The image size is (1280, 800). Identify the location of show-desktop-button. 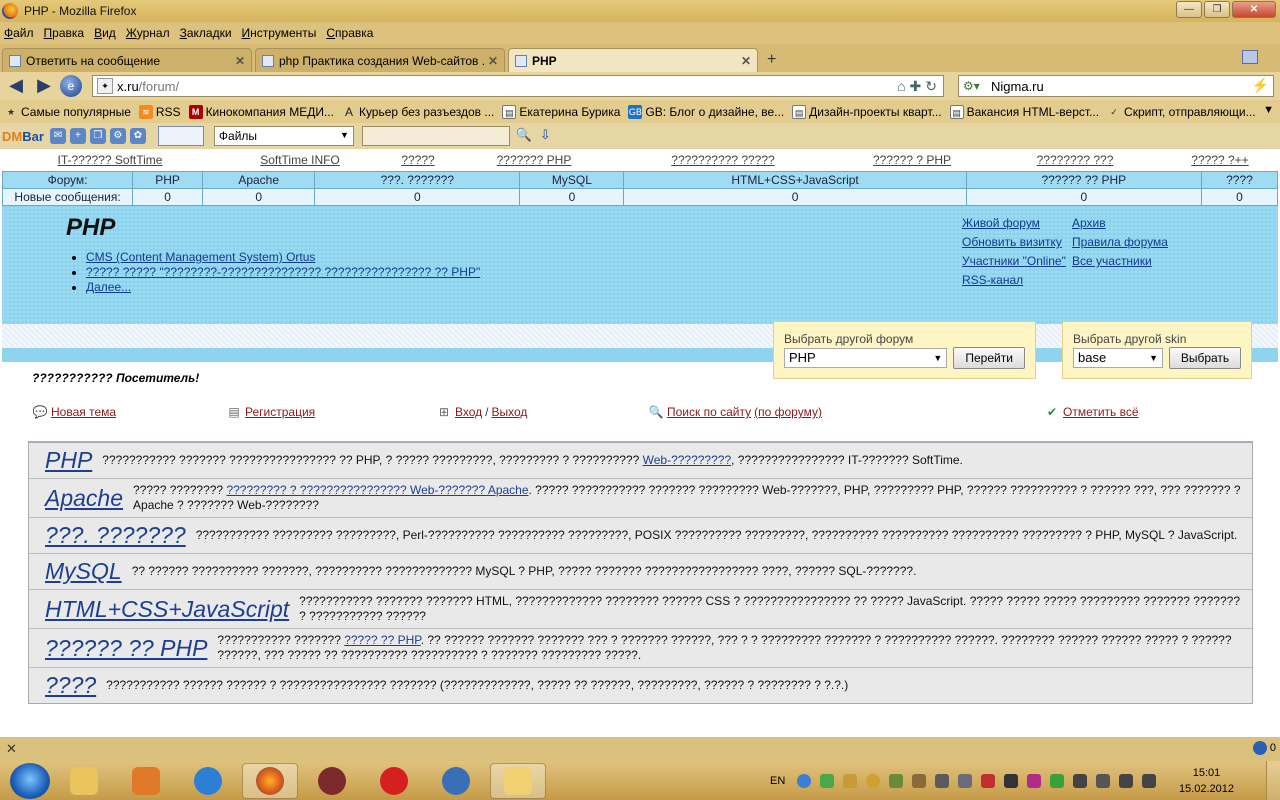
(1273, 780).